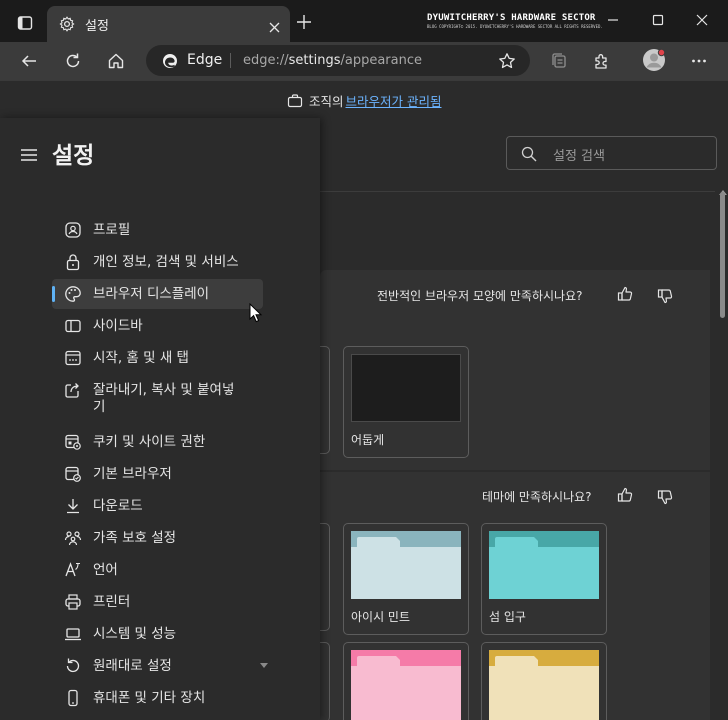 The height and width of the screenshot is (720, 728). Describe the element at coordinates (73, 634) in the screenshot. I see `laptop-icon` at that location.